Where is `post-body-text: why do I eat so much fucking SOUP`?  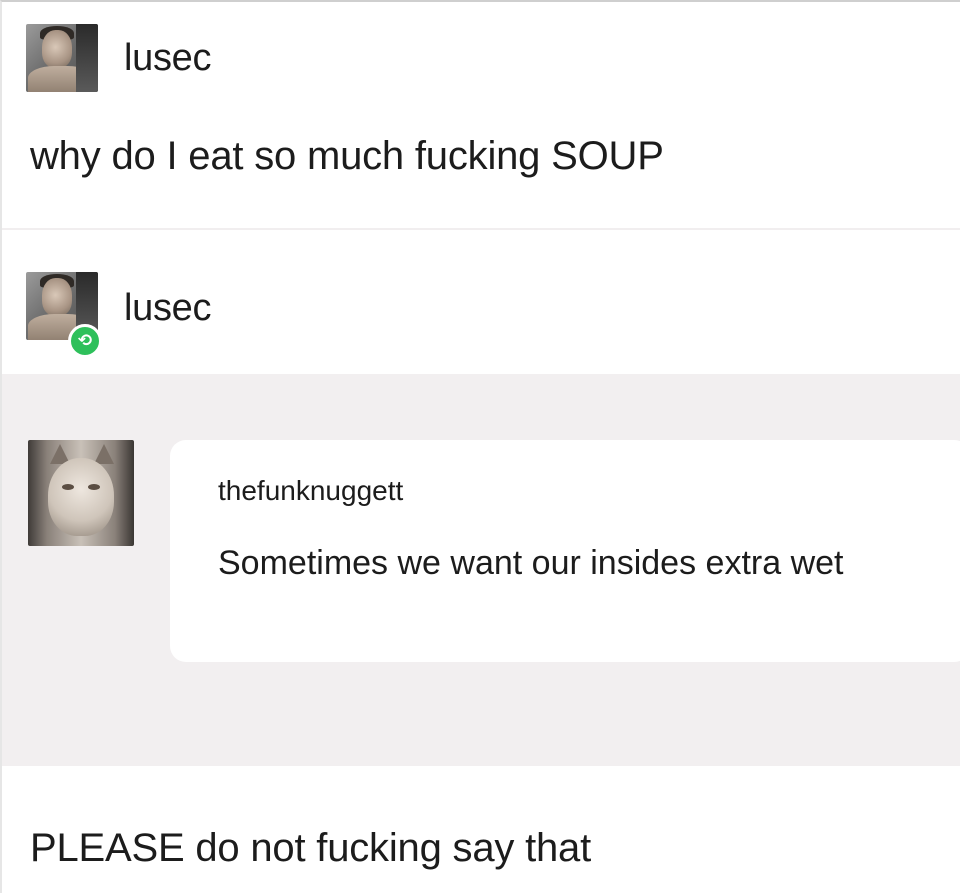
post-body-text: why do I eat so much fucking SOUP is located at coordinates (347, 156).